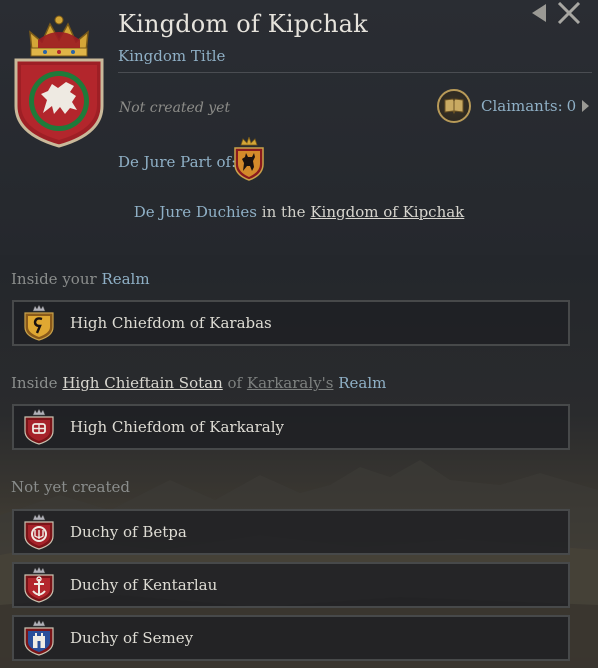 This screenshot has height=668, width=598. Describe the element at coordinates (243, 24) in the screenshot. I see `page-title: Kingdom of Kipchak` at that location.